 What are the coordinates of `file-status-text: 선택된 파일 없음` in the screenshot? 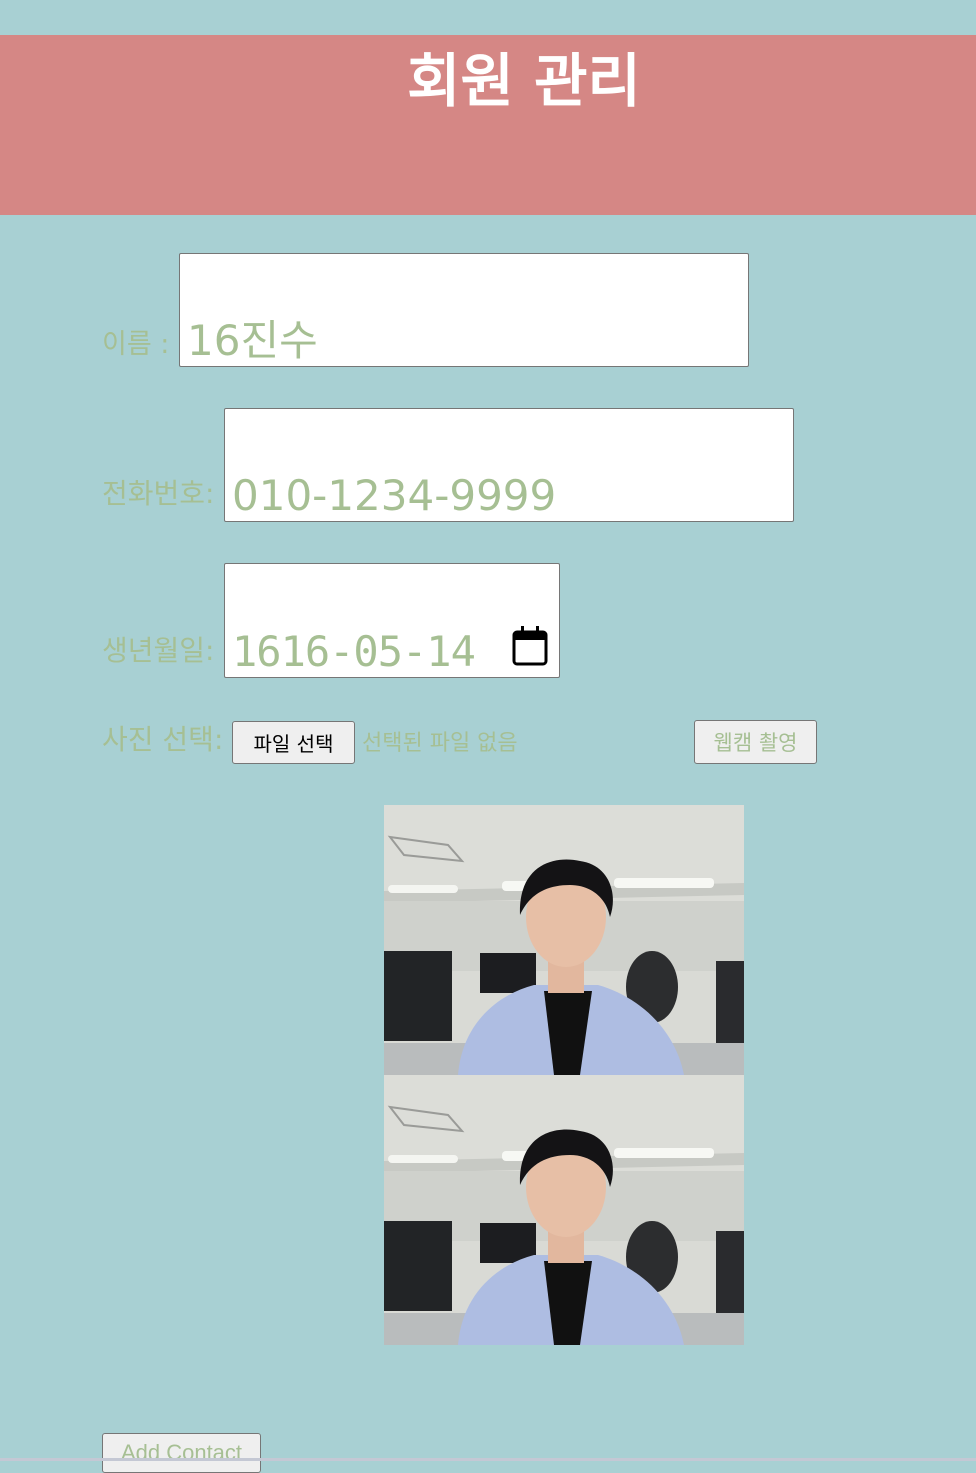 It's located at (440, 743).